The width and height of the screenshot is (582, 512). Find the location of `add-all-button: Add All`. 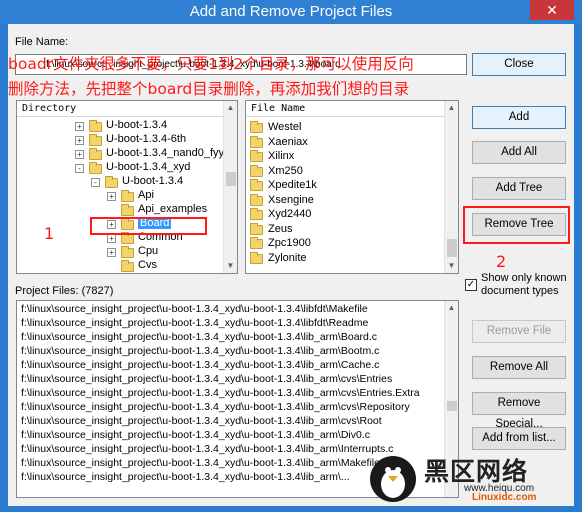

add-all-button: Add All is located at coordinates (519, 152).